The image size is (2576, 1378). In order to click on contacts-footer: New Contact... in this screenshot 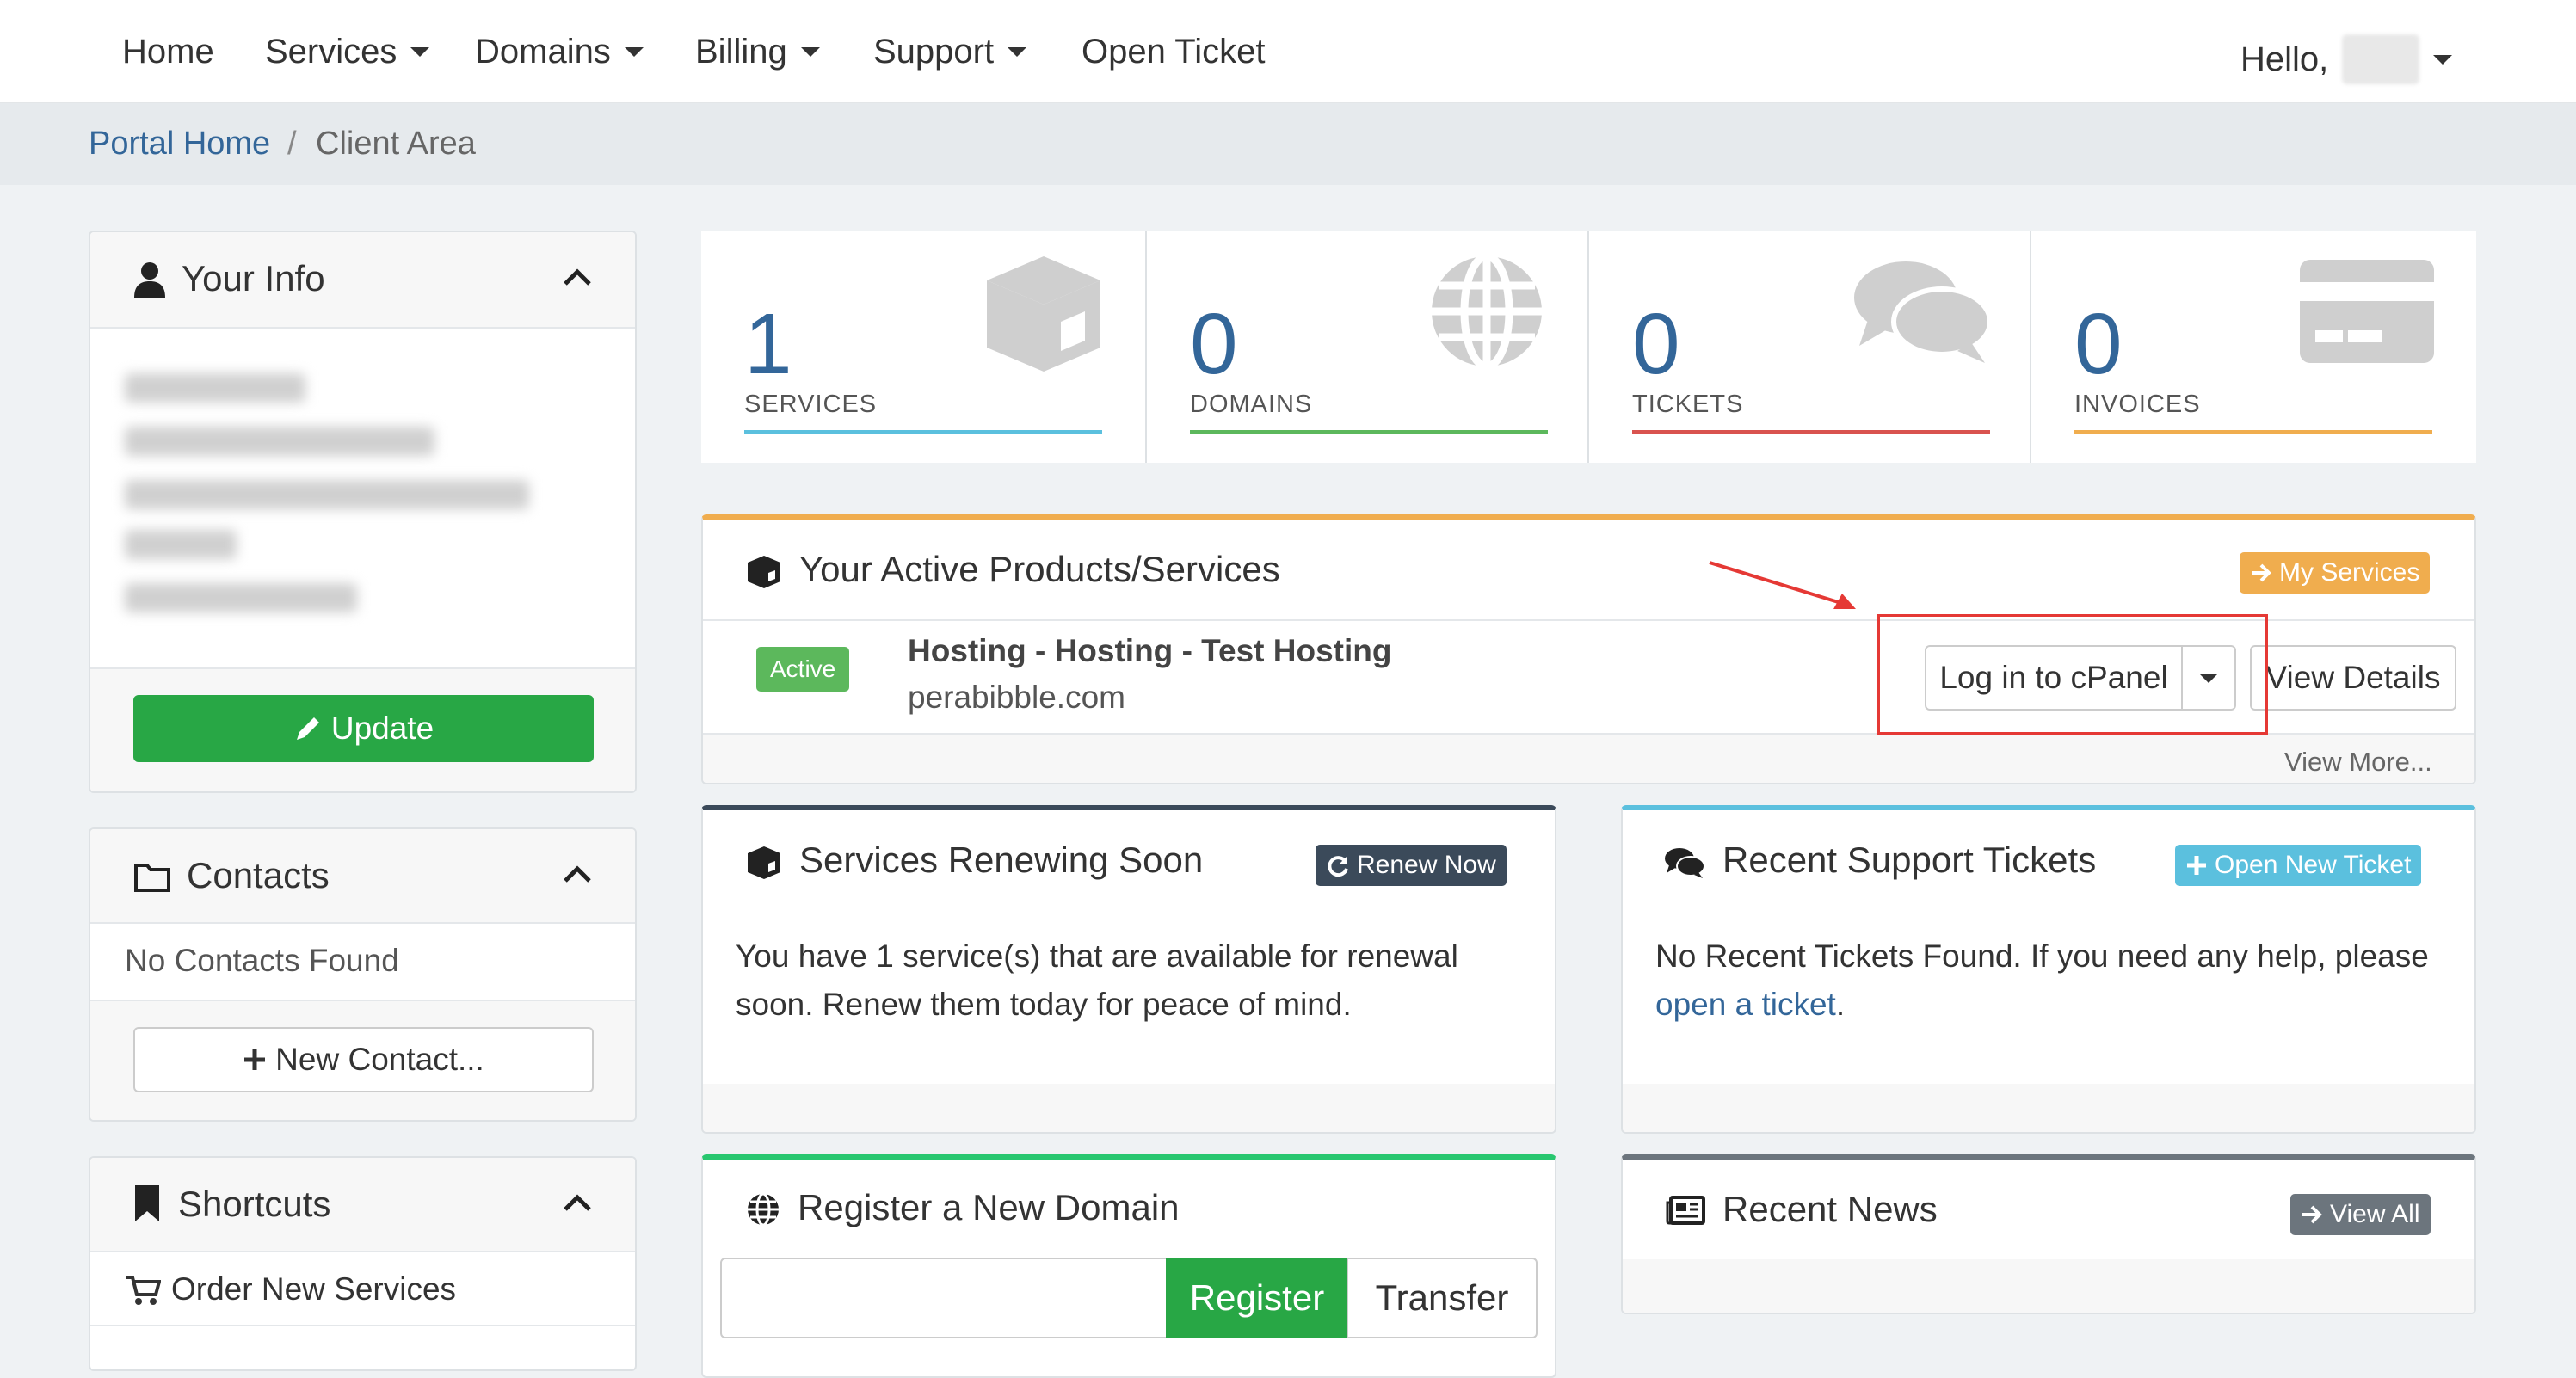, I will do `click(363, 1060)`.